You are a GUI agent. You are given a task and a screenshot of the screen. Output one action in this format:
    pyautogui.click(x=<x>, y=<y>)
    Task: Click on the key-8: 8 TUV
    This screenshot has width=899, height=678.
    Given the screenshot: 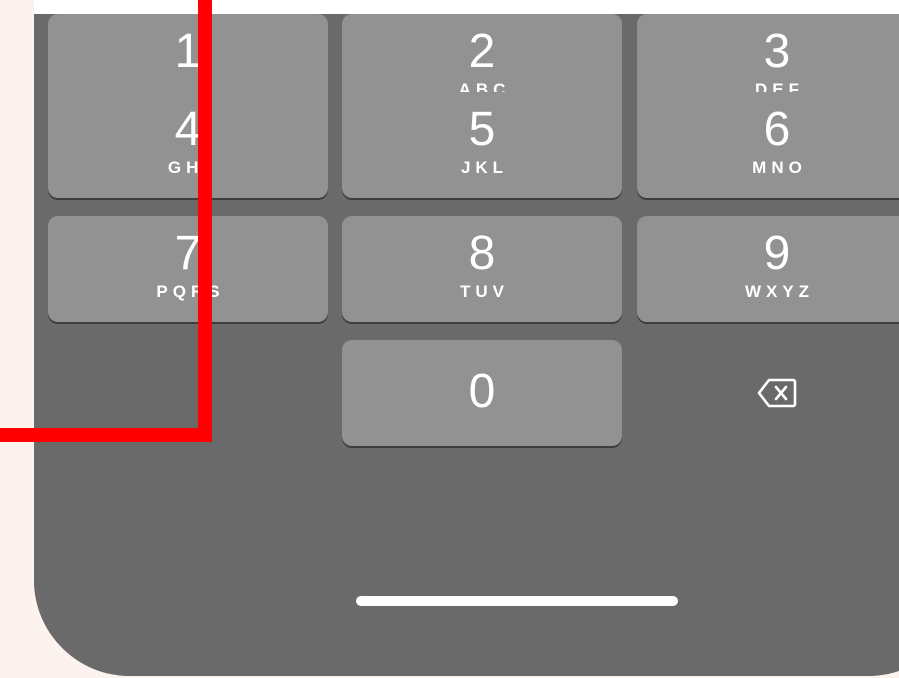 What is the action you would take?
    pyautogui.click(x=482, y=269)
    